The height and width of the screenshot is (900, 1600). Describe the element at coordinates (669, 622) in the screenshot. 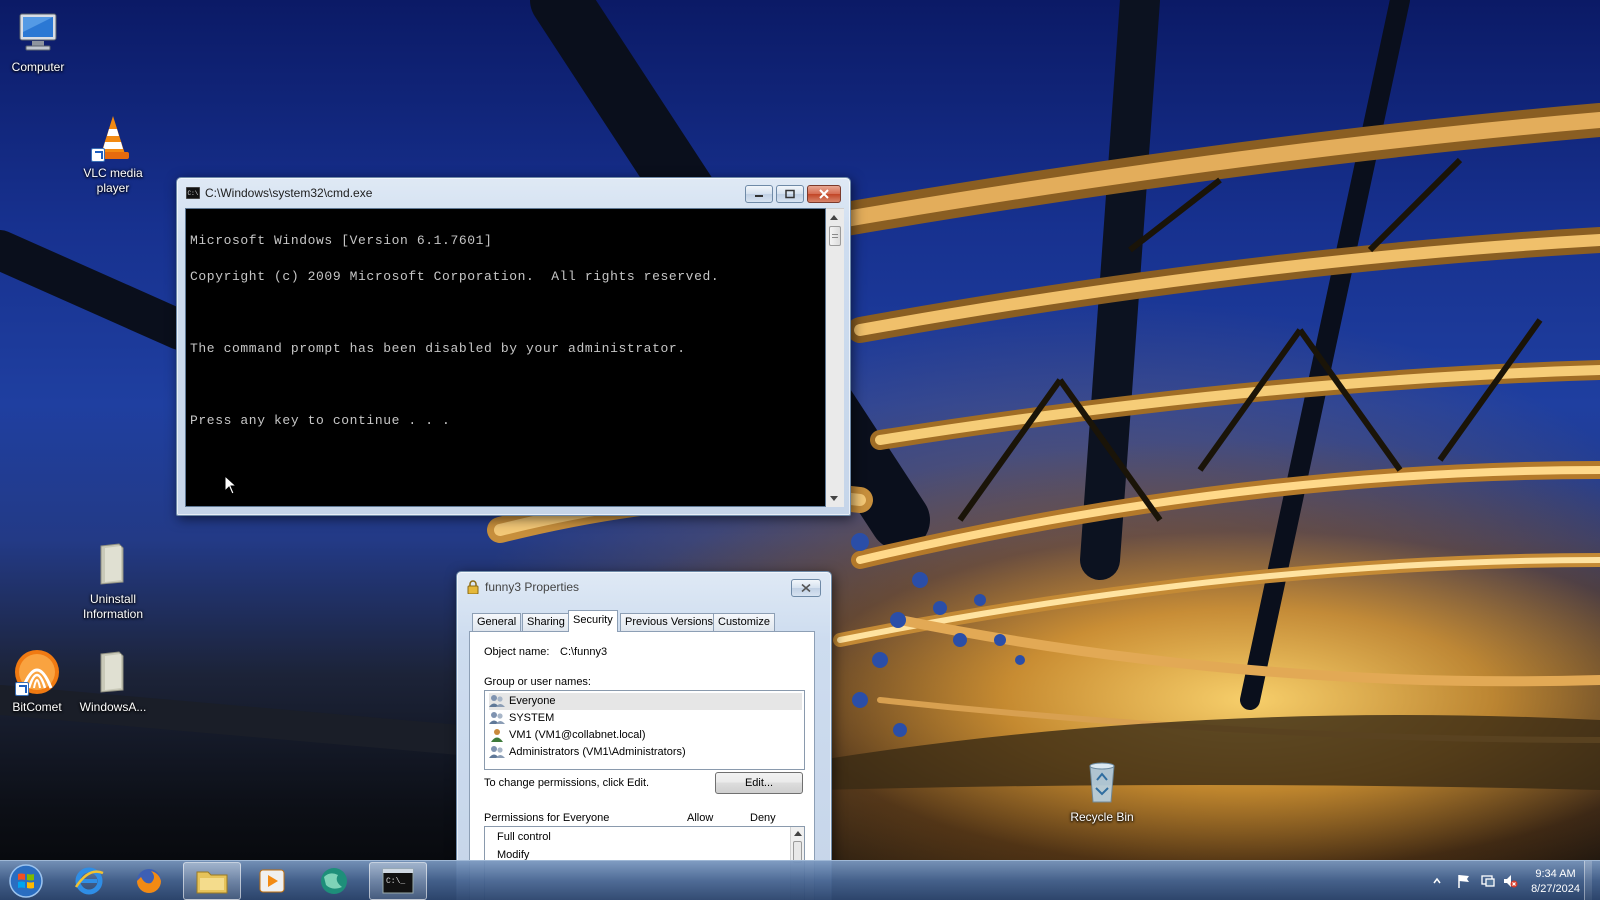

I see `tab-previous-versions: Previous Versions` at that location.